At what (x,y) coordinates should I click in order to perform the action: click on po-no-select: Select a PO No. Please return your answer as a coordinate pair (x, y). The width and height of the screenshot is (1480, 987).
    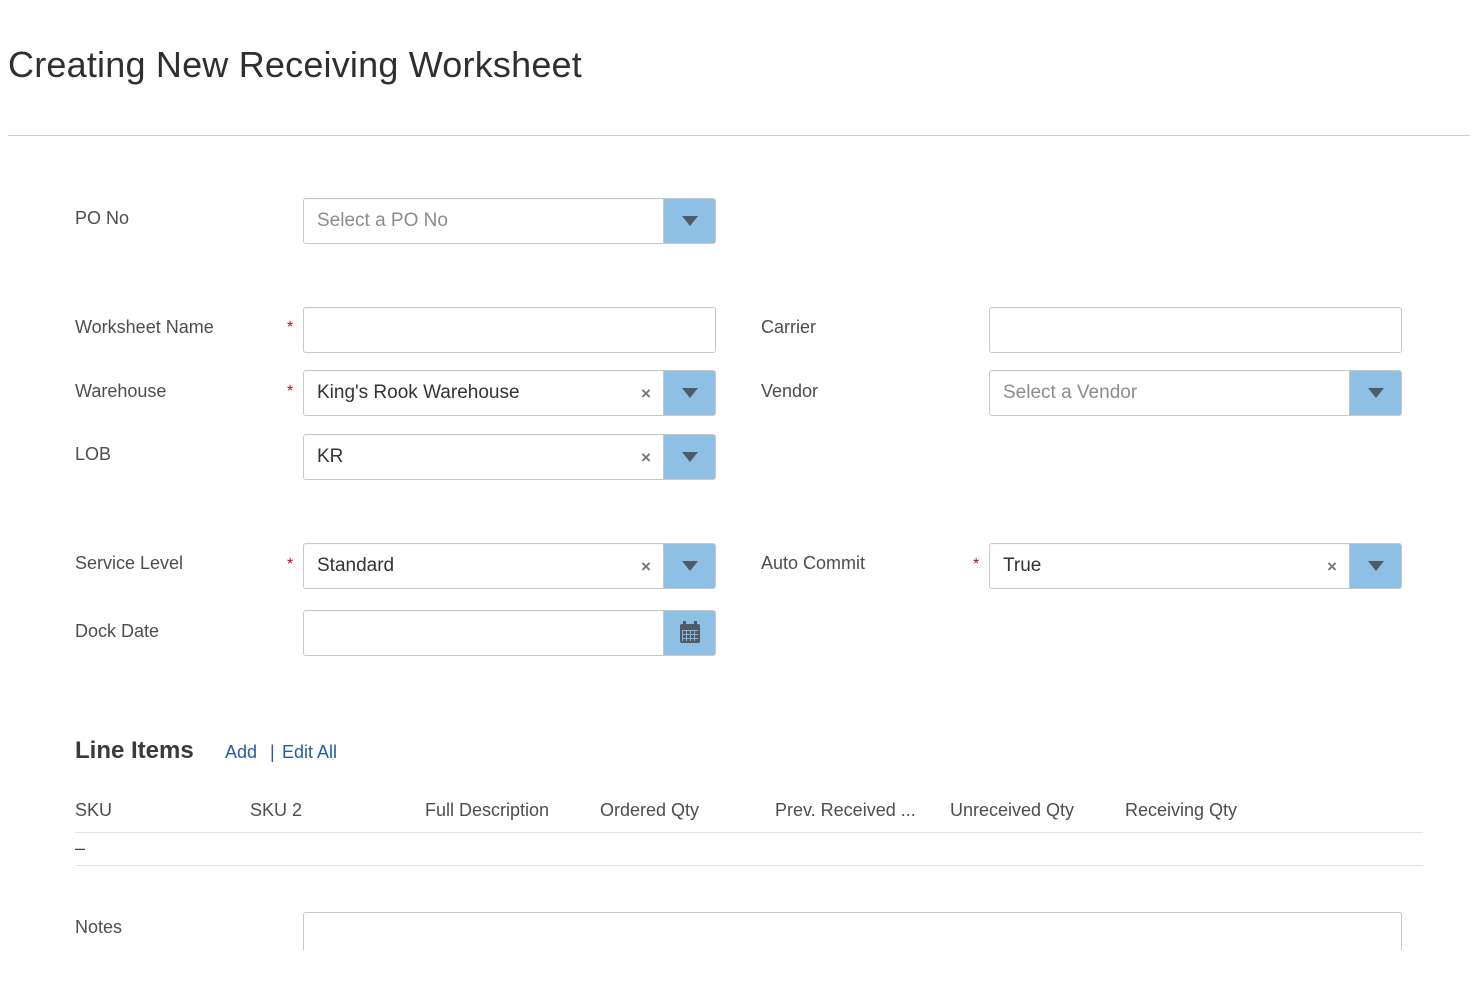
    Looking at the image, I should click on (509, 221).